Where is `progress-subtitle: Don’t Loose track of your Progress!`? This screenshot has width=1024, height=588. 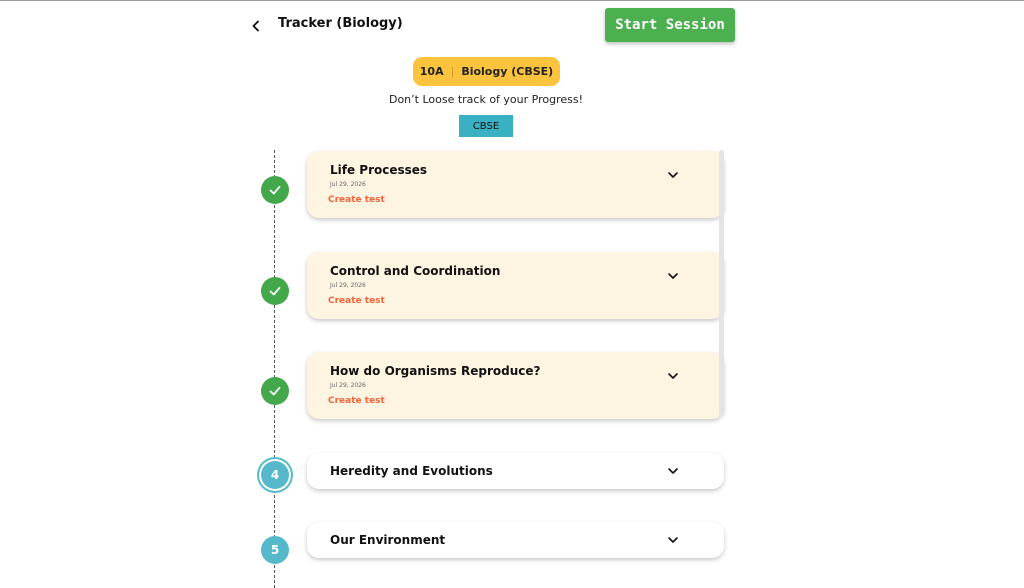 progress-subtitle: Don’t Loose track of your Progress! is located at coordinates (486, 99).